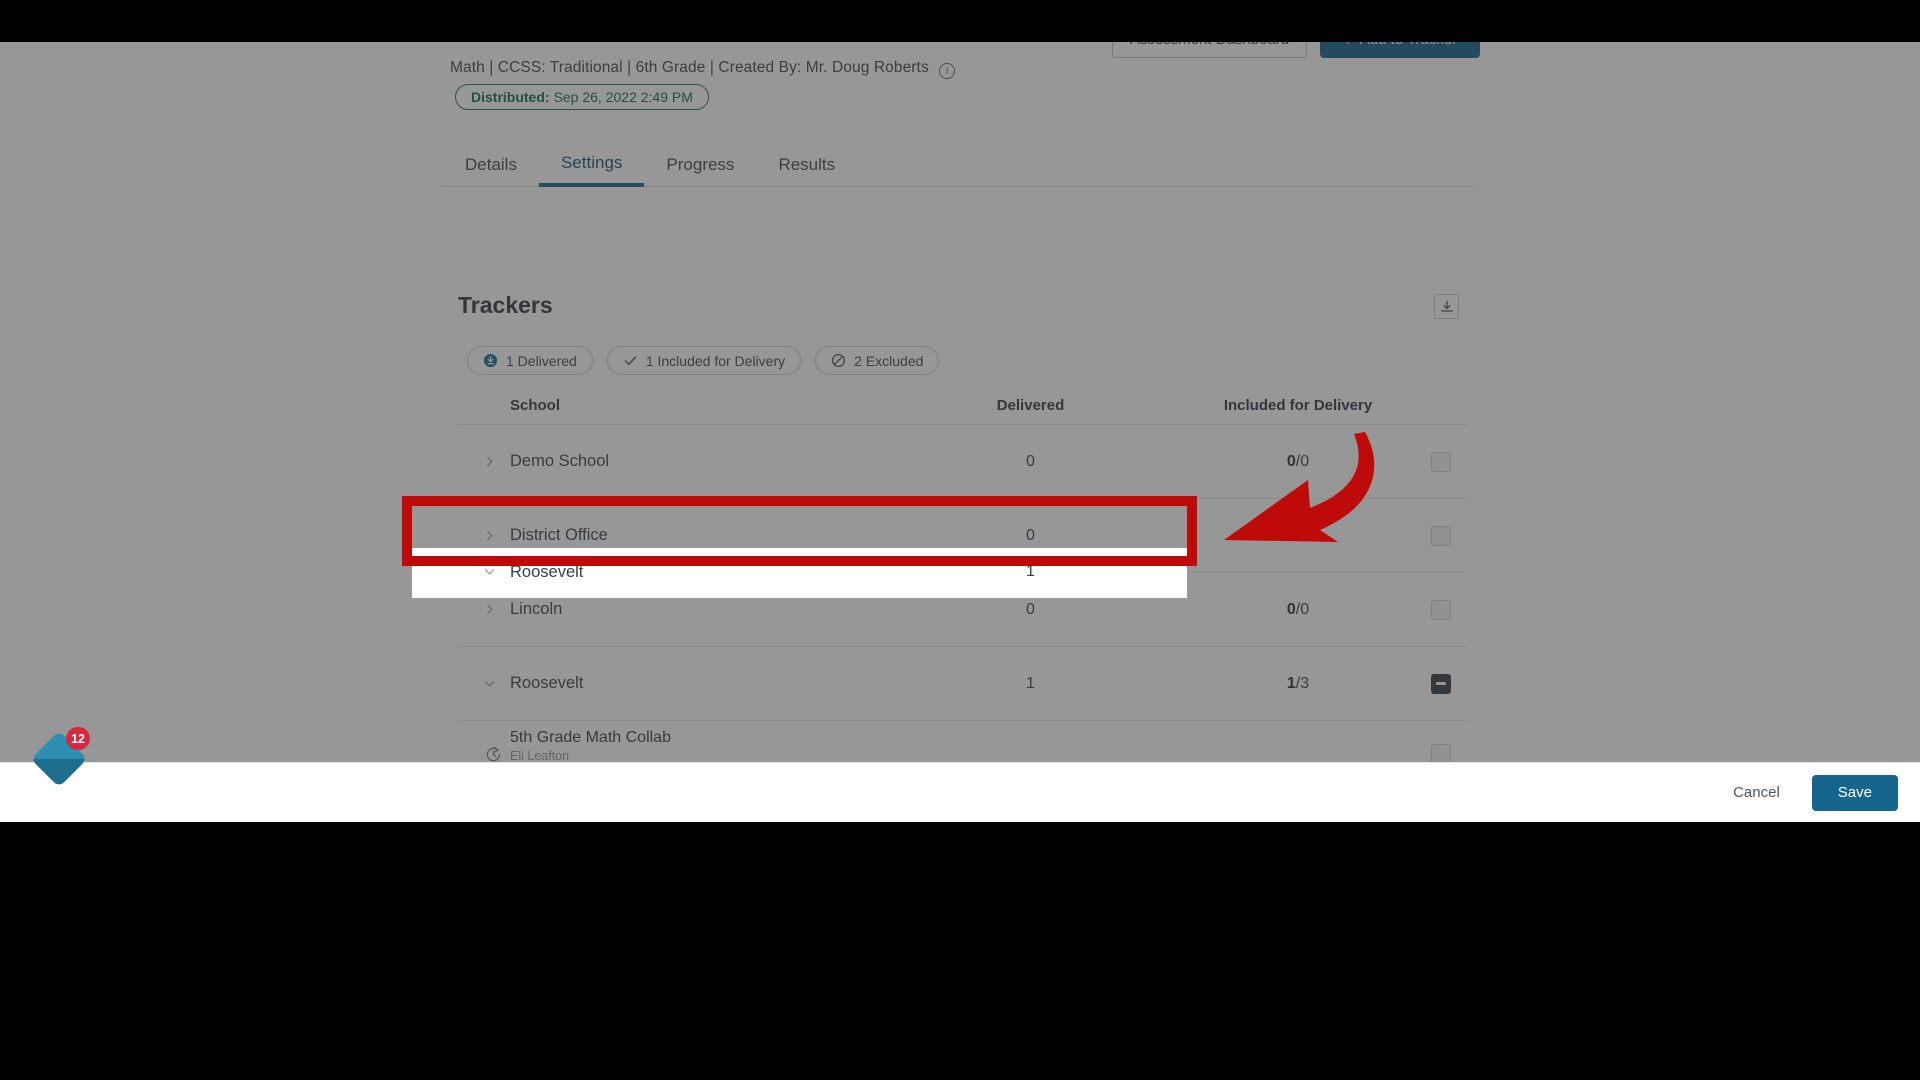  I want to click on row-school-name: Demo School, so click(560, 461).